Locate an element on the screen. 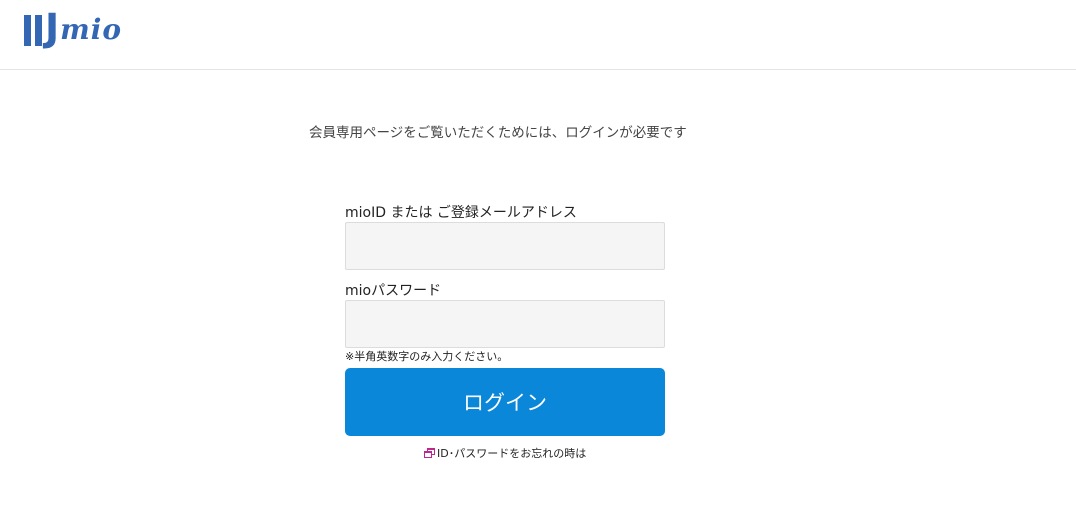  login-button: ログイン is located at coordinates (505, 402).